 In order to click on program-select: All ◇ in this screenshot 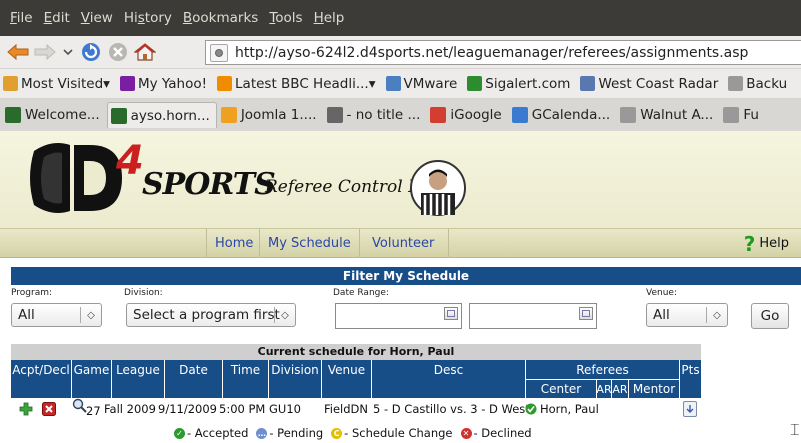, I will do `click(56, 315)`.